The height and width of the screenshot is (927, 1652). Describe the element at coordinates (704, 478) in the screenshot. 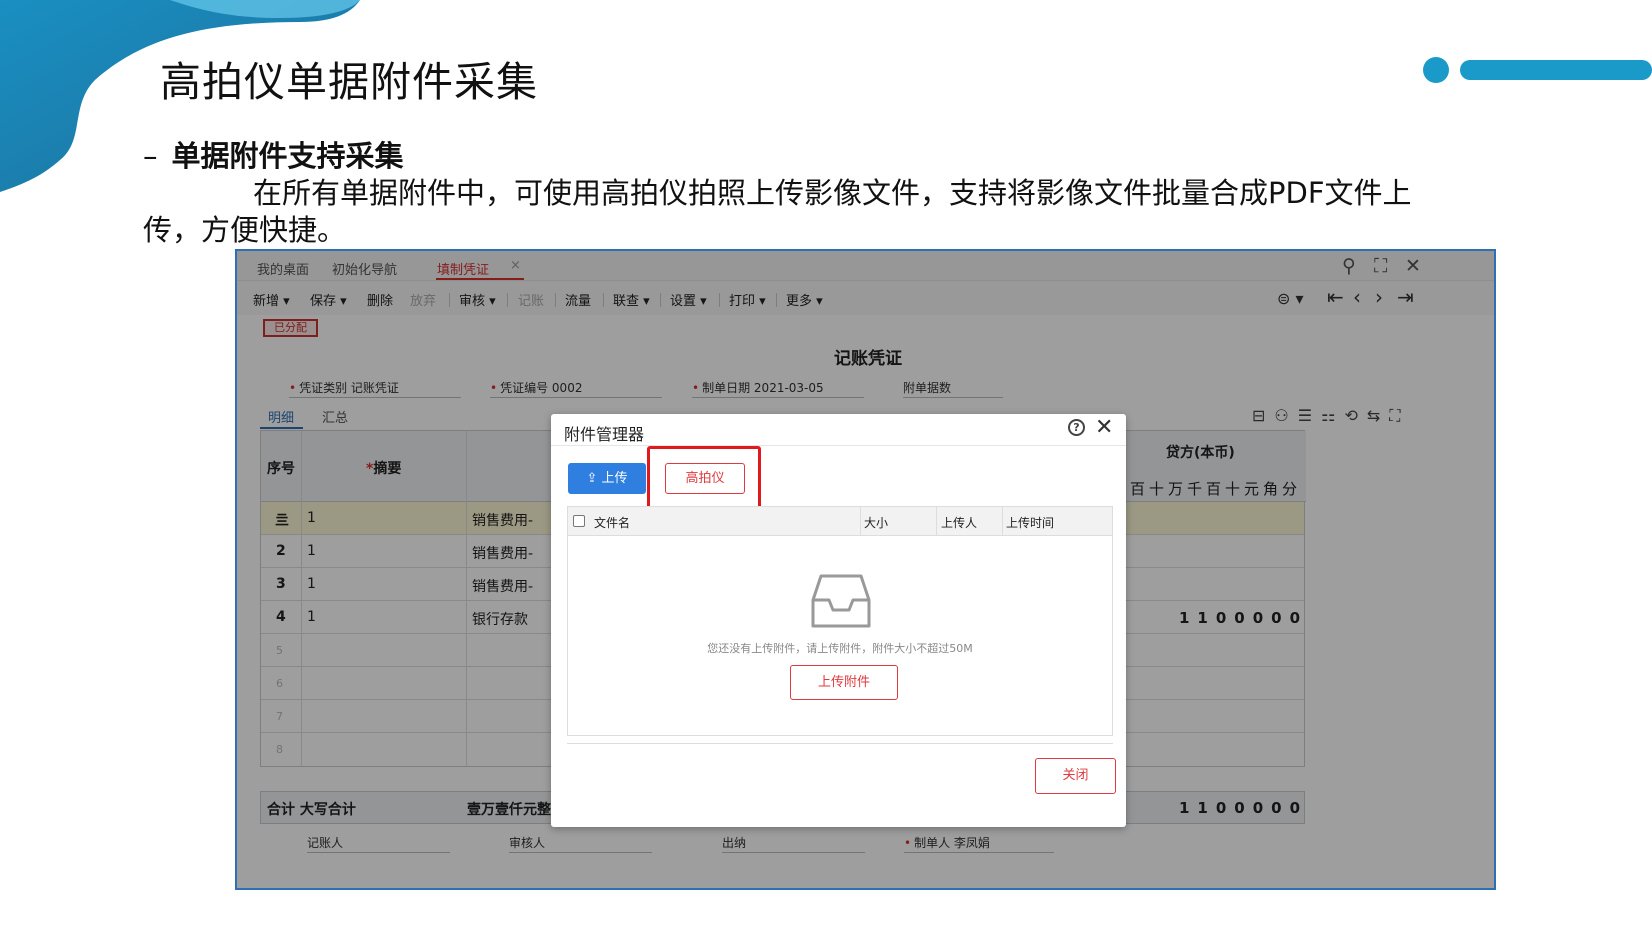

I see `highlight-box` at that location.